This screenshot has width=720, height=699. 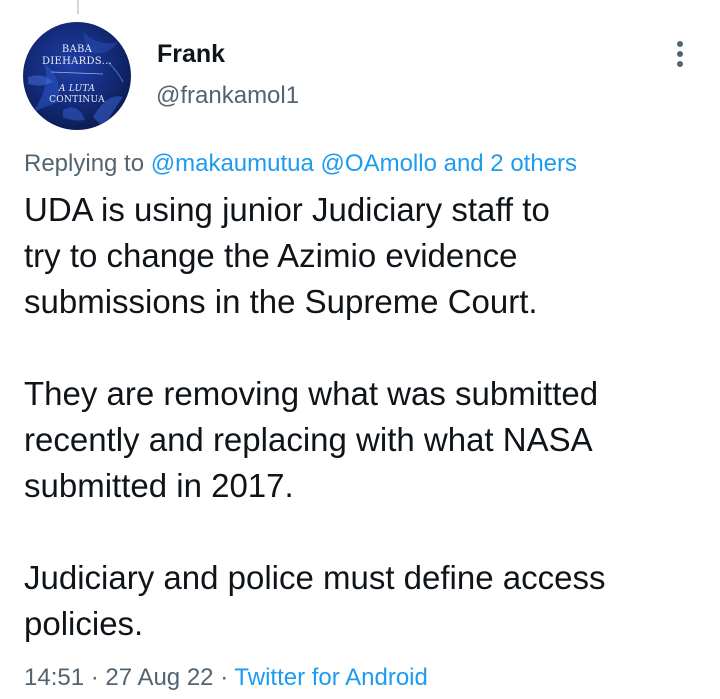 What do you see at coordinates (271, 255) in the screenshot?
I see `tweet-line: try to change the Azimio evidence` at bounding box center [271, 255].